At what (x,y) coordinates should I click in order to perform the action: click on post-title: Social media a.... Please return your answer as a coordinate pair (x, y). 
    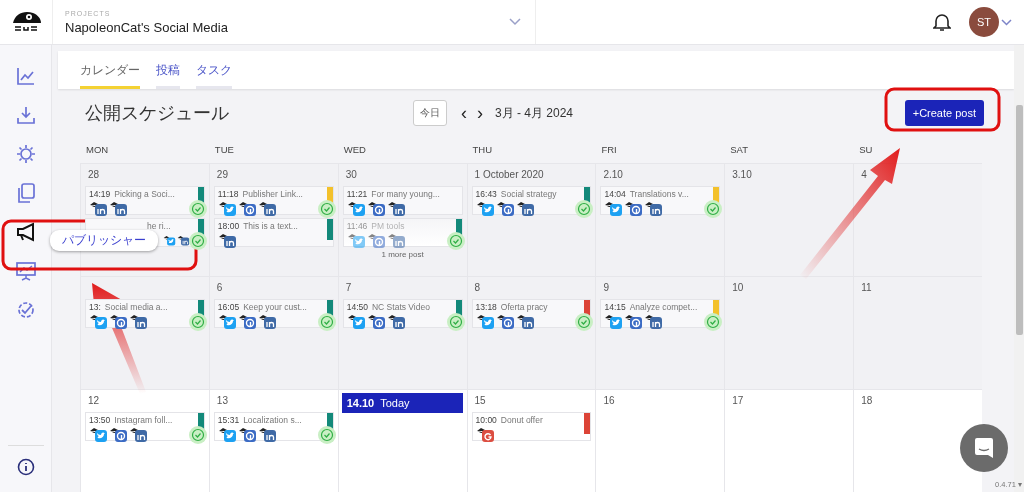
    Looking at the image, I should click on (136, 307).